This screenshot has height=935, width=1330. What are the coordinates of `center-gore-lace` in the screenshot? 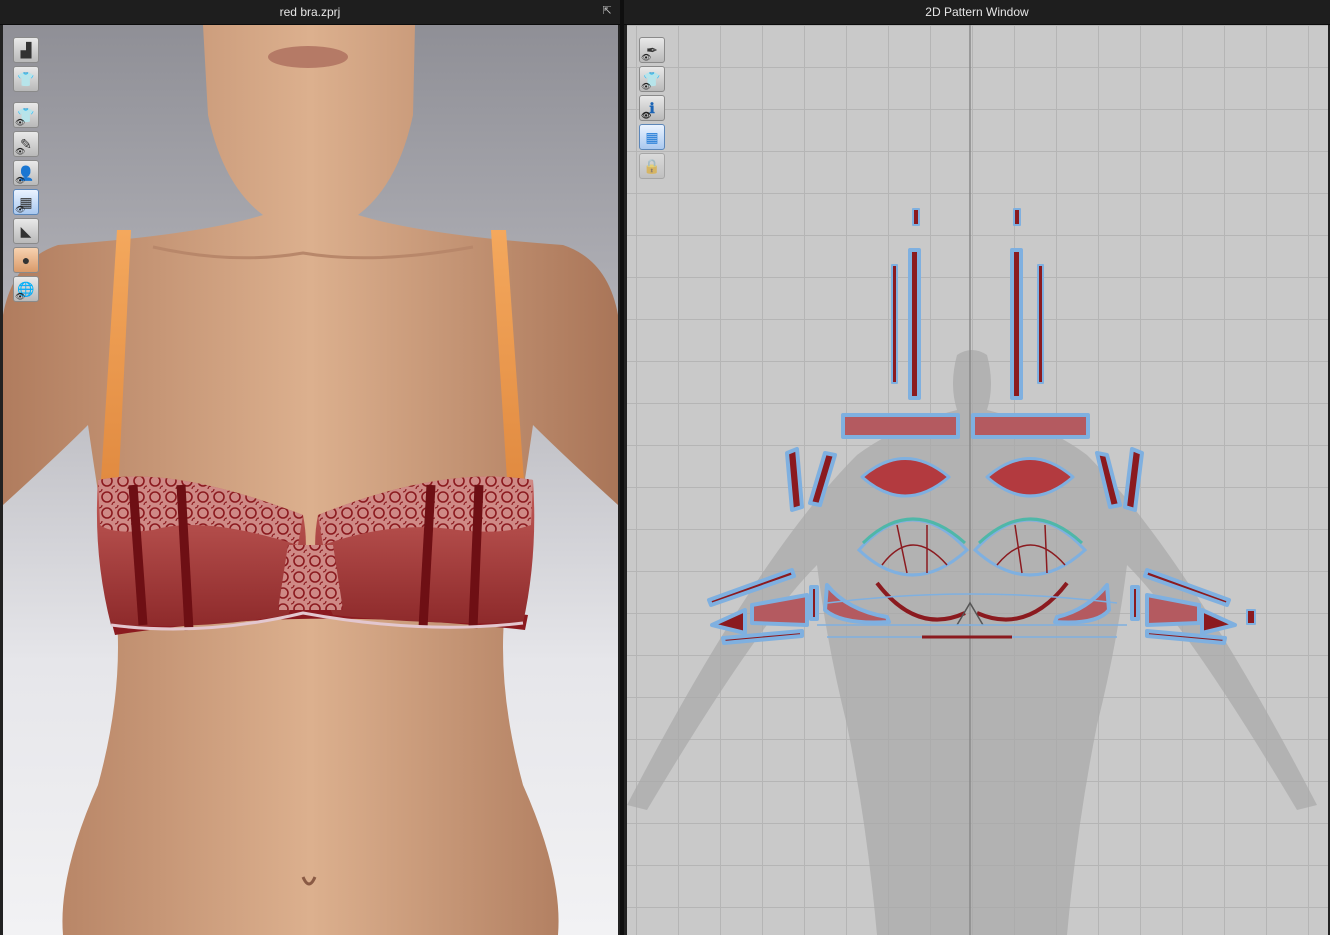 It's located at (310, 577).